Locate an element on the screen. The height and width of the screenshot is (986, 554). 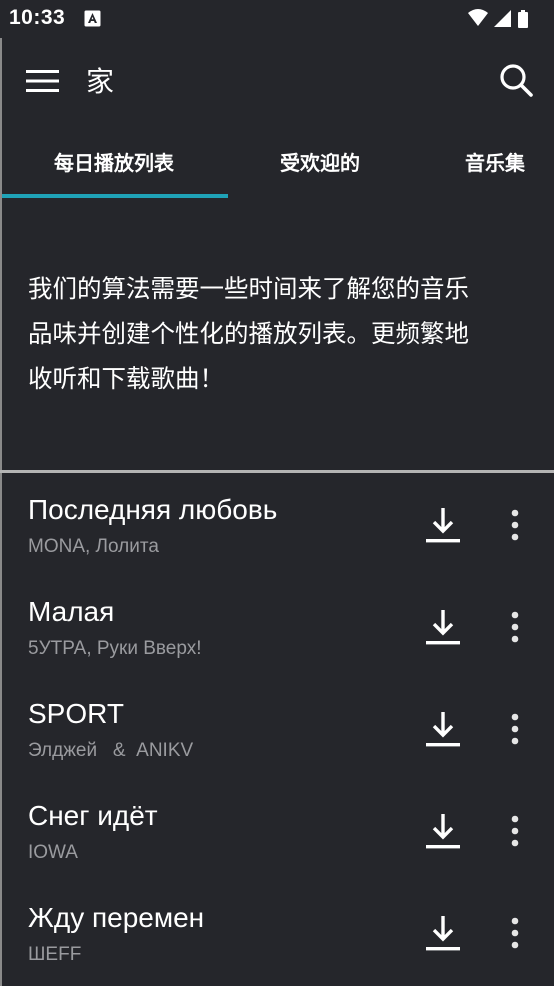
song-list-item: Последняя любовь MONA, Лолита is located at coordinates (277, 525).